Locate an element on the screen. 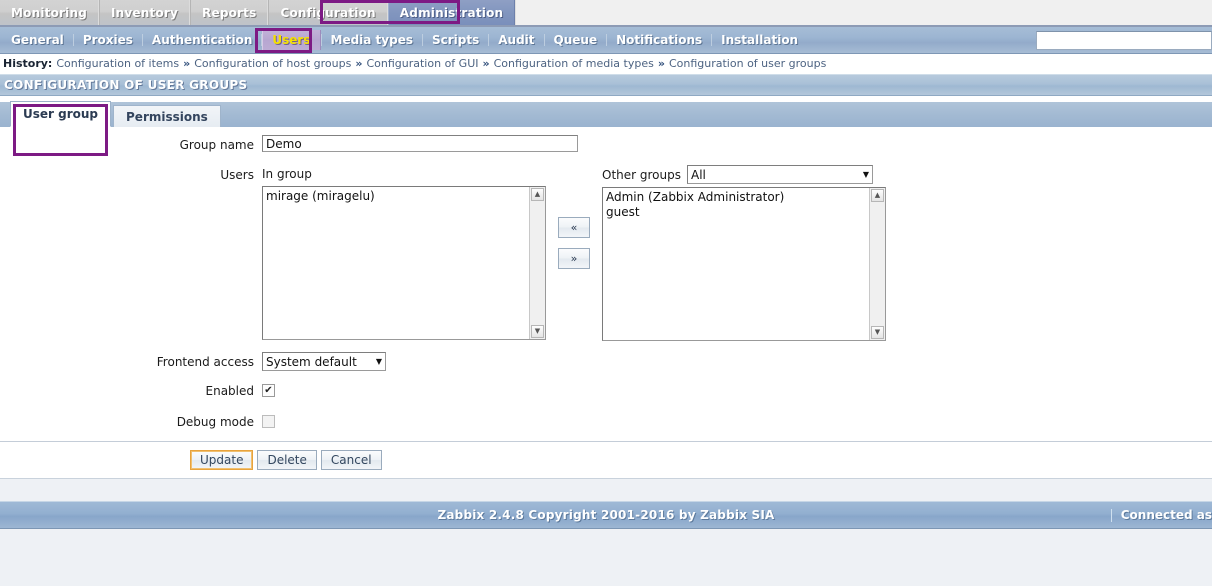 The image size is (1212, 586). page-bottom-filler is located at coordinates (606, 545).